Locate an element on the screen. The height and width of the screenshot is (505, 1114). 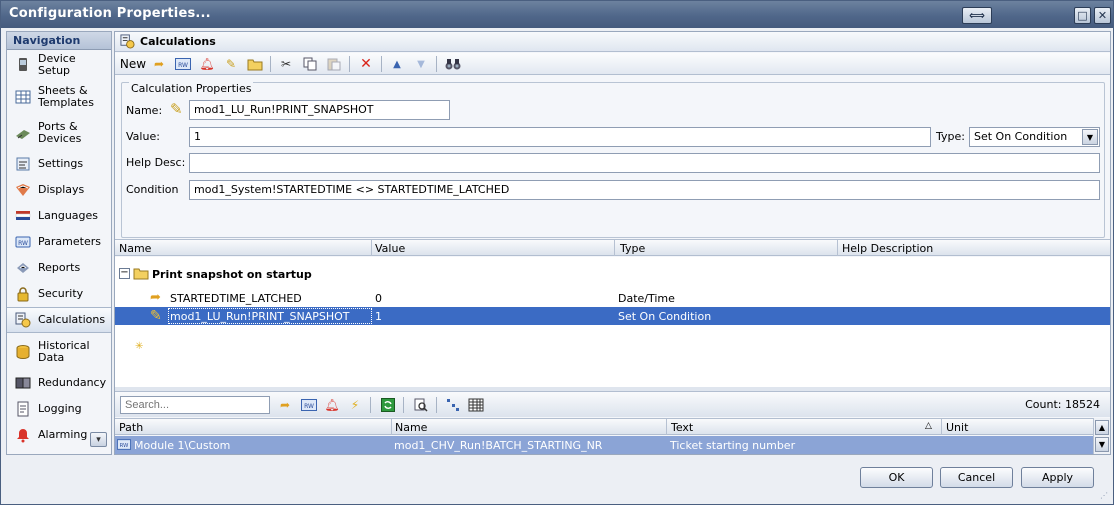
nav-item-parameters: RW Parameters is located at coordinates (59, 242).